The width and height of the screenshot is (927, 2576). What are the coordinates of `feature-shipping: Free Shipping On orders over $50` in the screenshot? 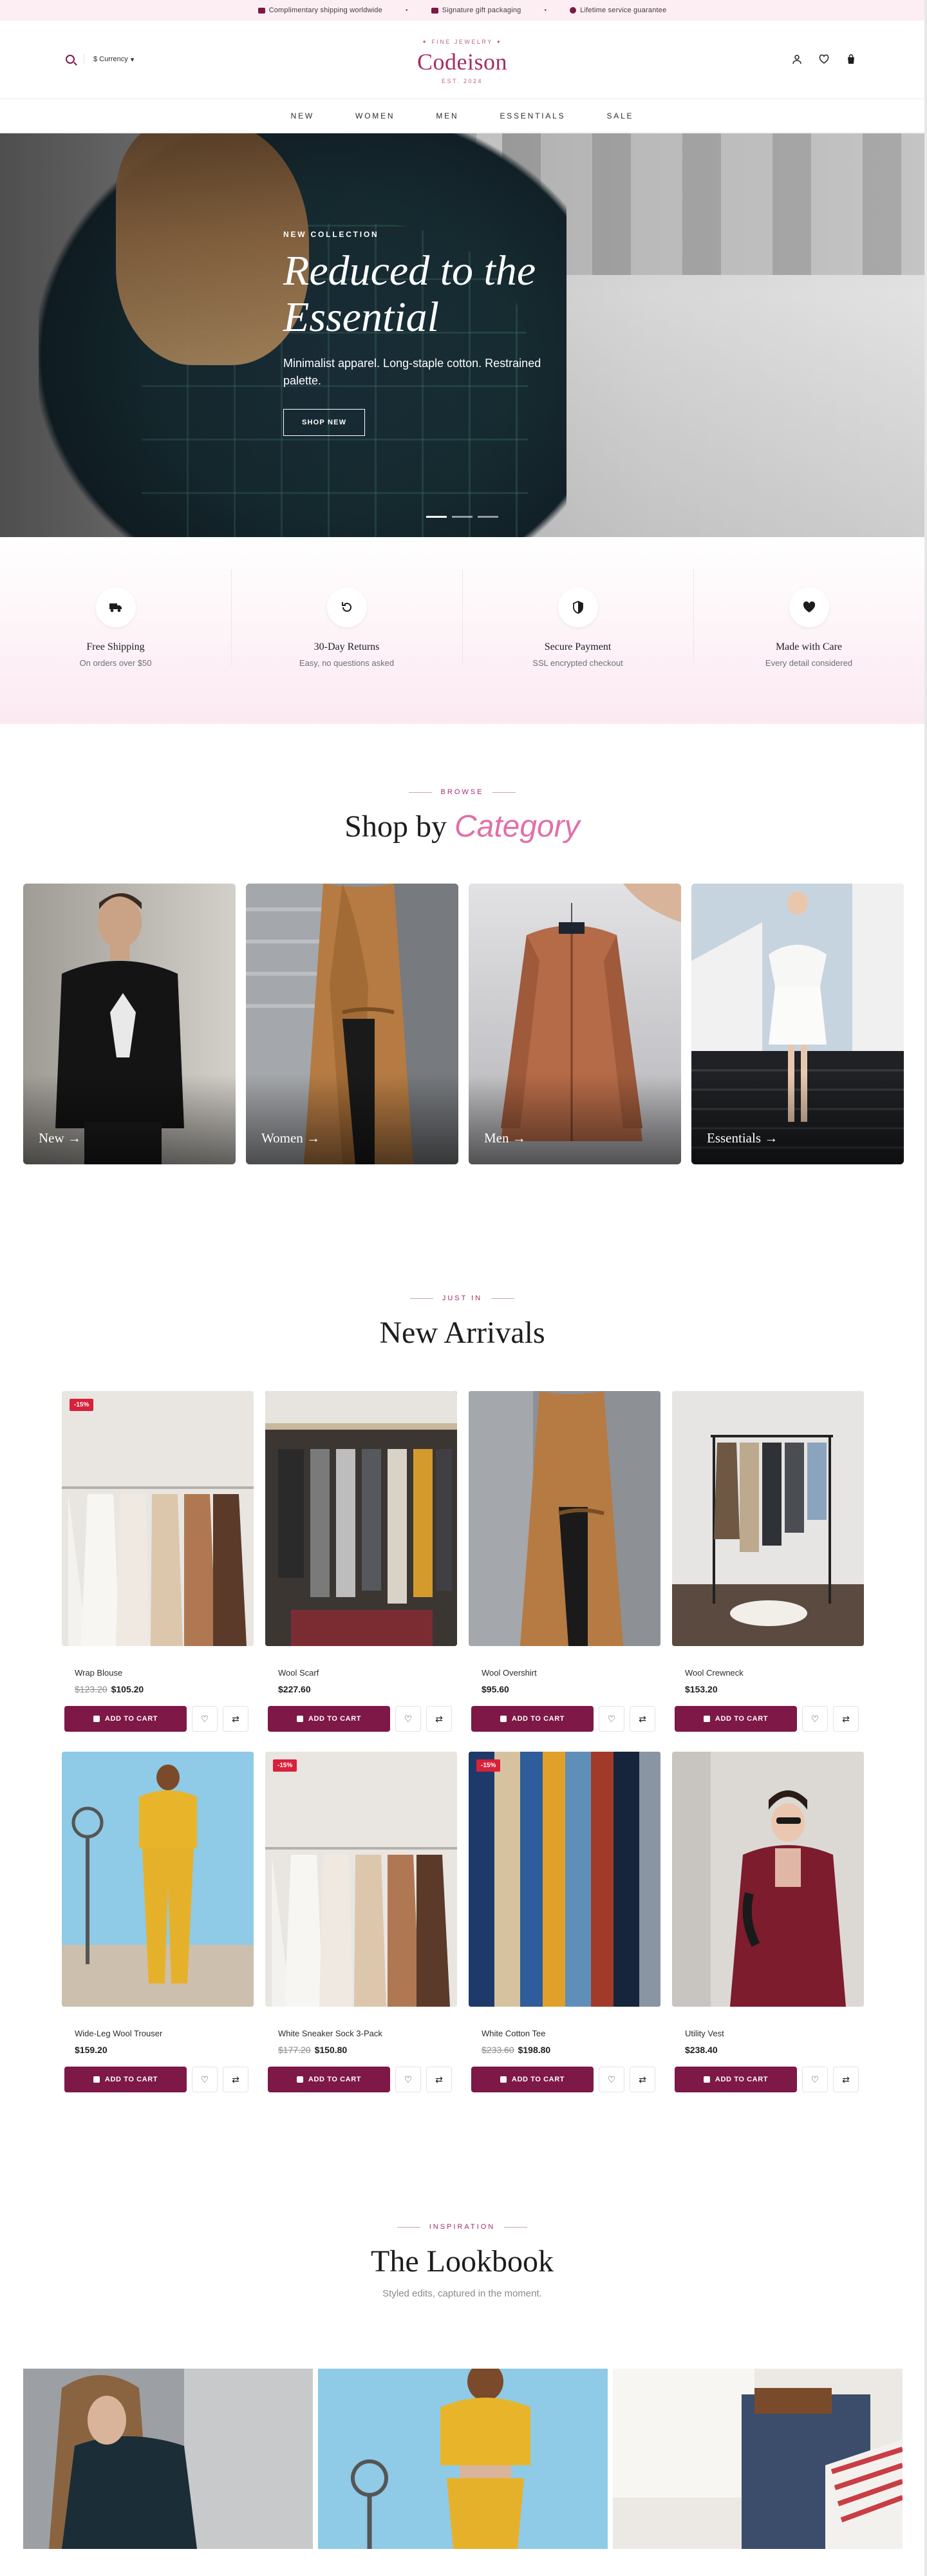 It's located at (115, 630).